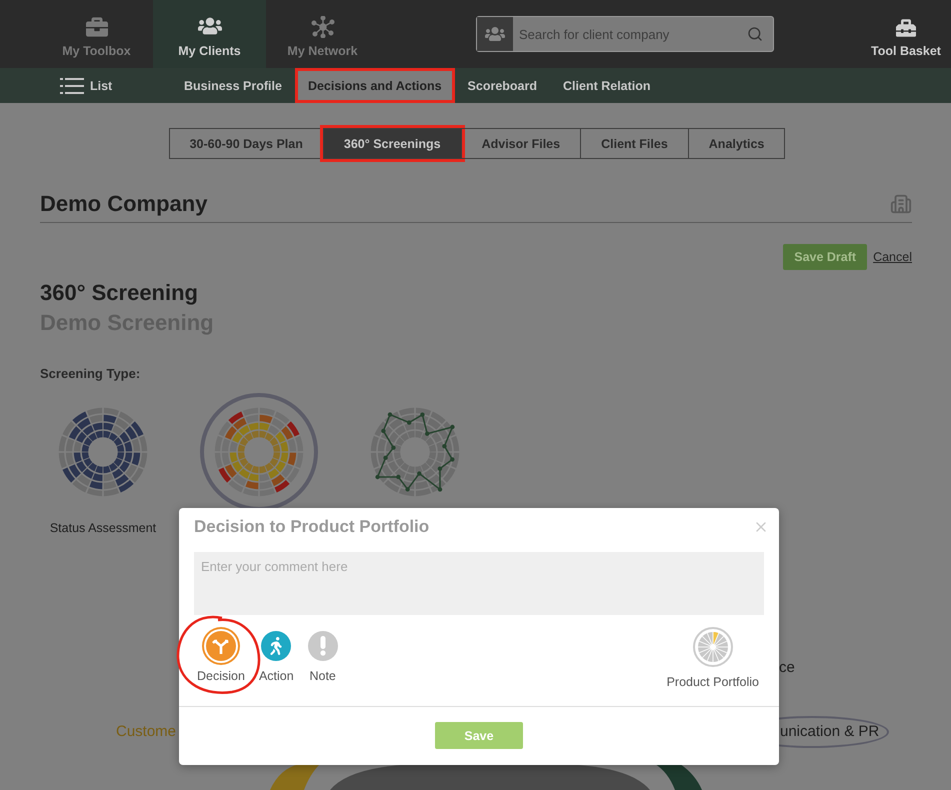 The image size is (951, 790). What do you see at coordinates (521, 143) in the screenshot?
I see `tab: Advisor Files` at bounding box center [521, 143].